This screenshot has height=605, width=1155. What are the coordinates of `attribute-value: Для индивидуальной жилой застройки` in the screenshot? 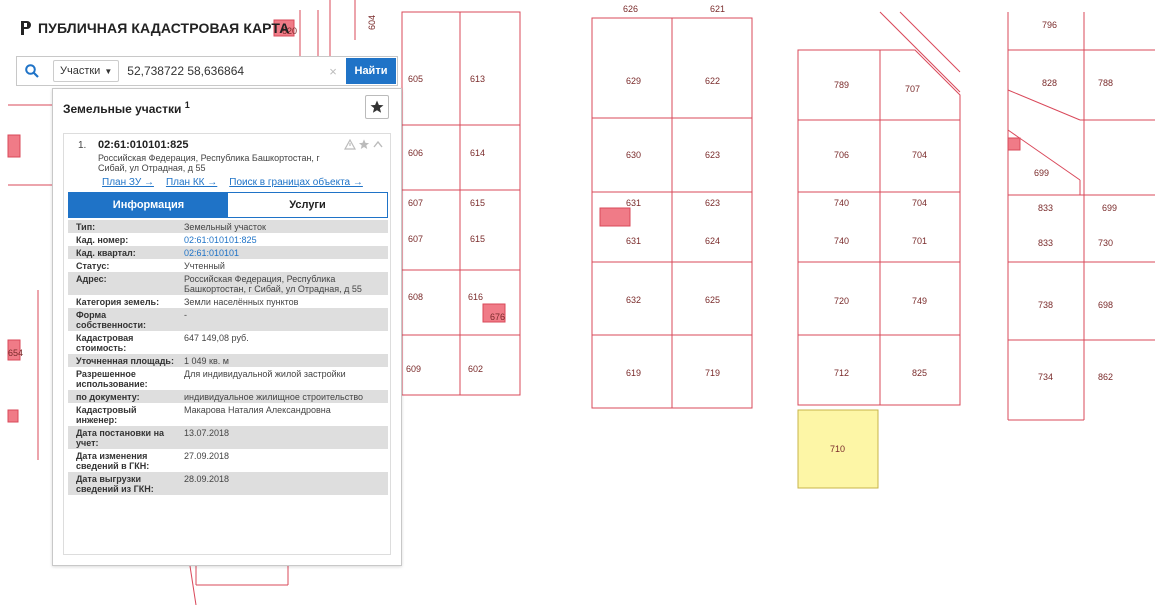 It's located at (265, 374).